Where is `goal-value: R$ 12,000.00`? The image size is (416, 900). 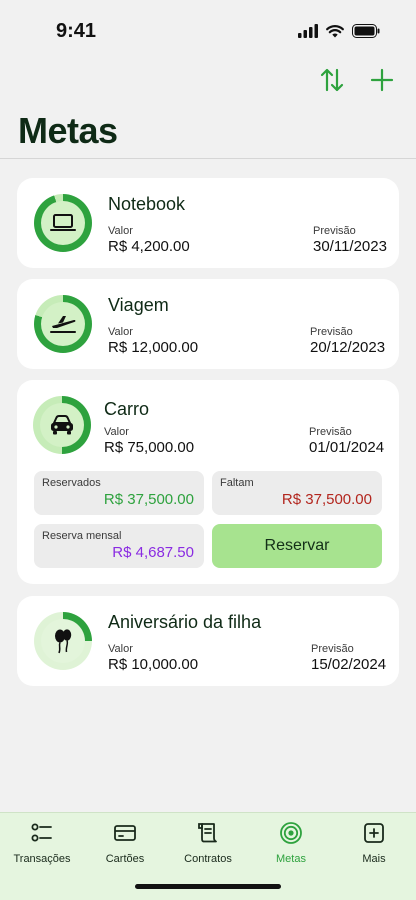
goal-value: R$ 12,000.00 is located at coordinates (153, 347).